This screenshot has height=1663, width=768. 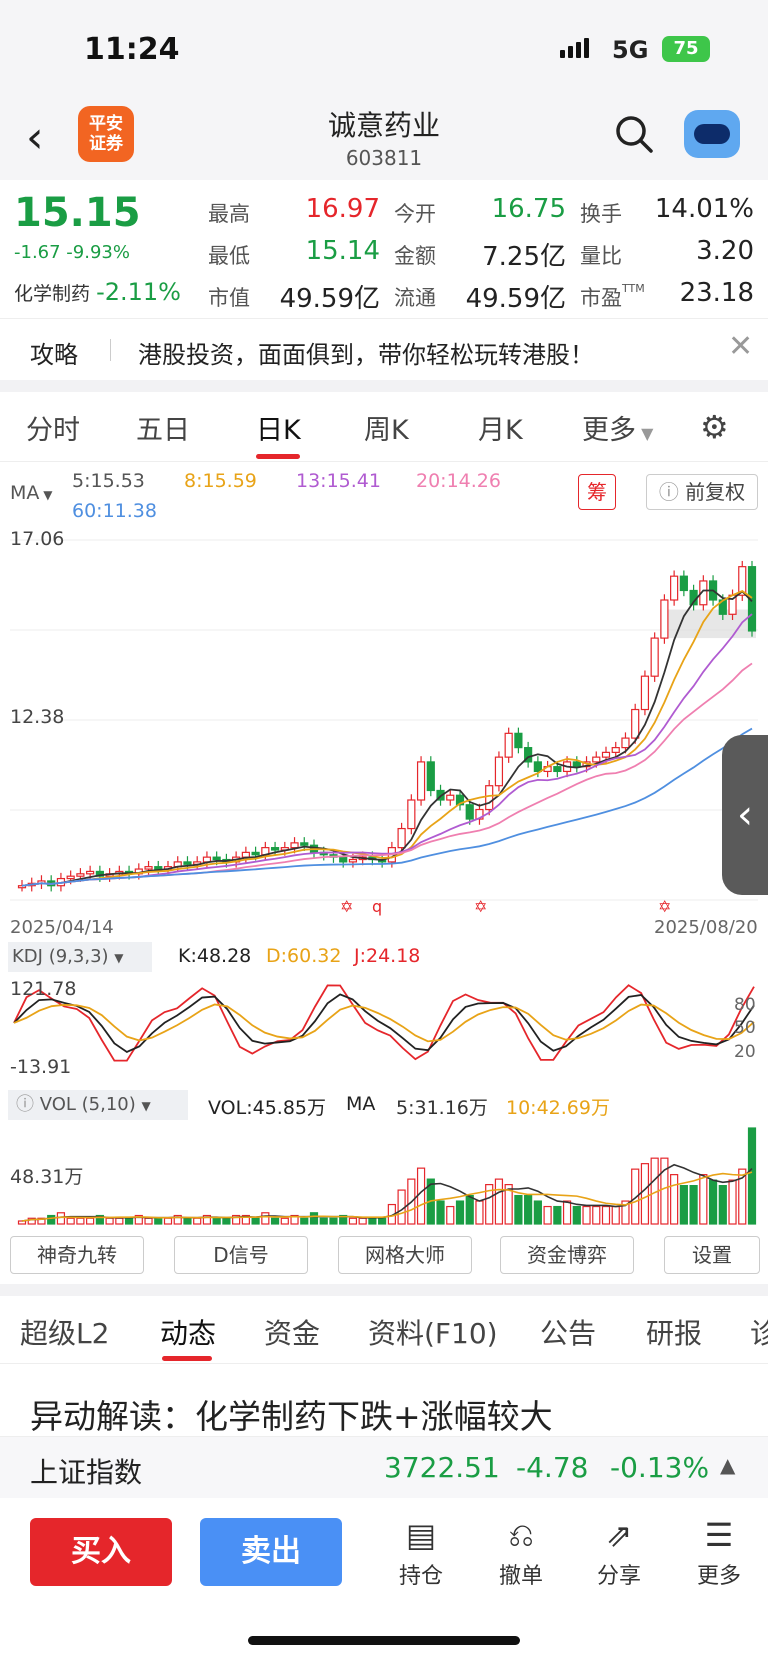 I want to click on chip-d-signal: D信号, so click(x=241, y=1255).